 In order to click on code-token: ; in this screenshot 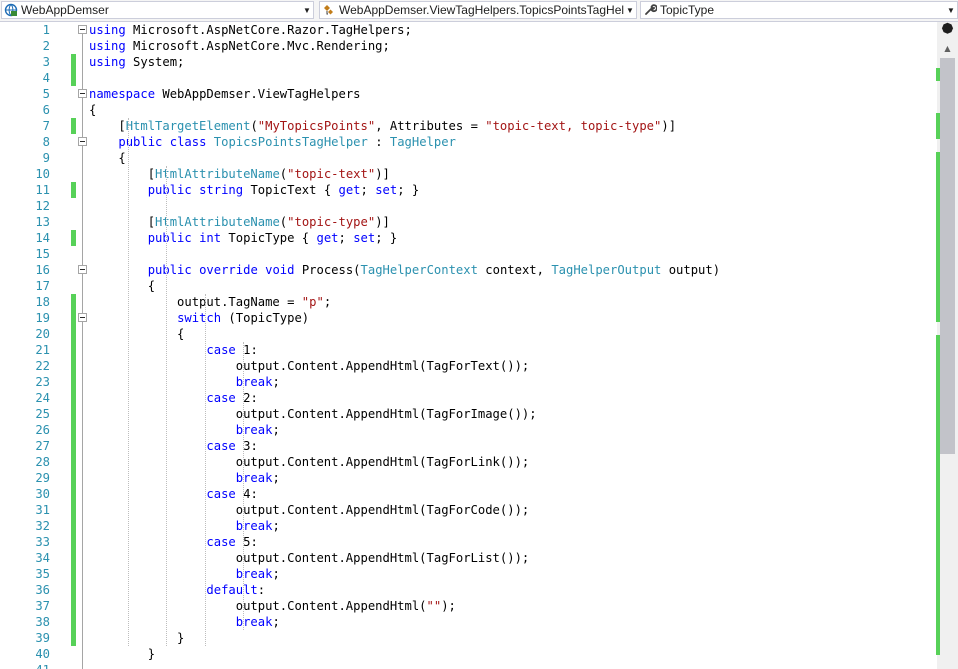, I will do `click(276, 574)`.